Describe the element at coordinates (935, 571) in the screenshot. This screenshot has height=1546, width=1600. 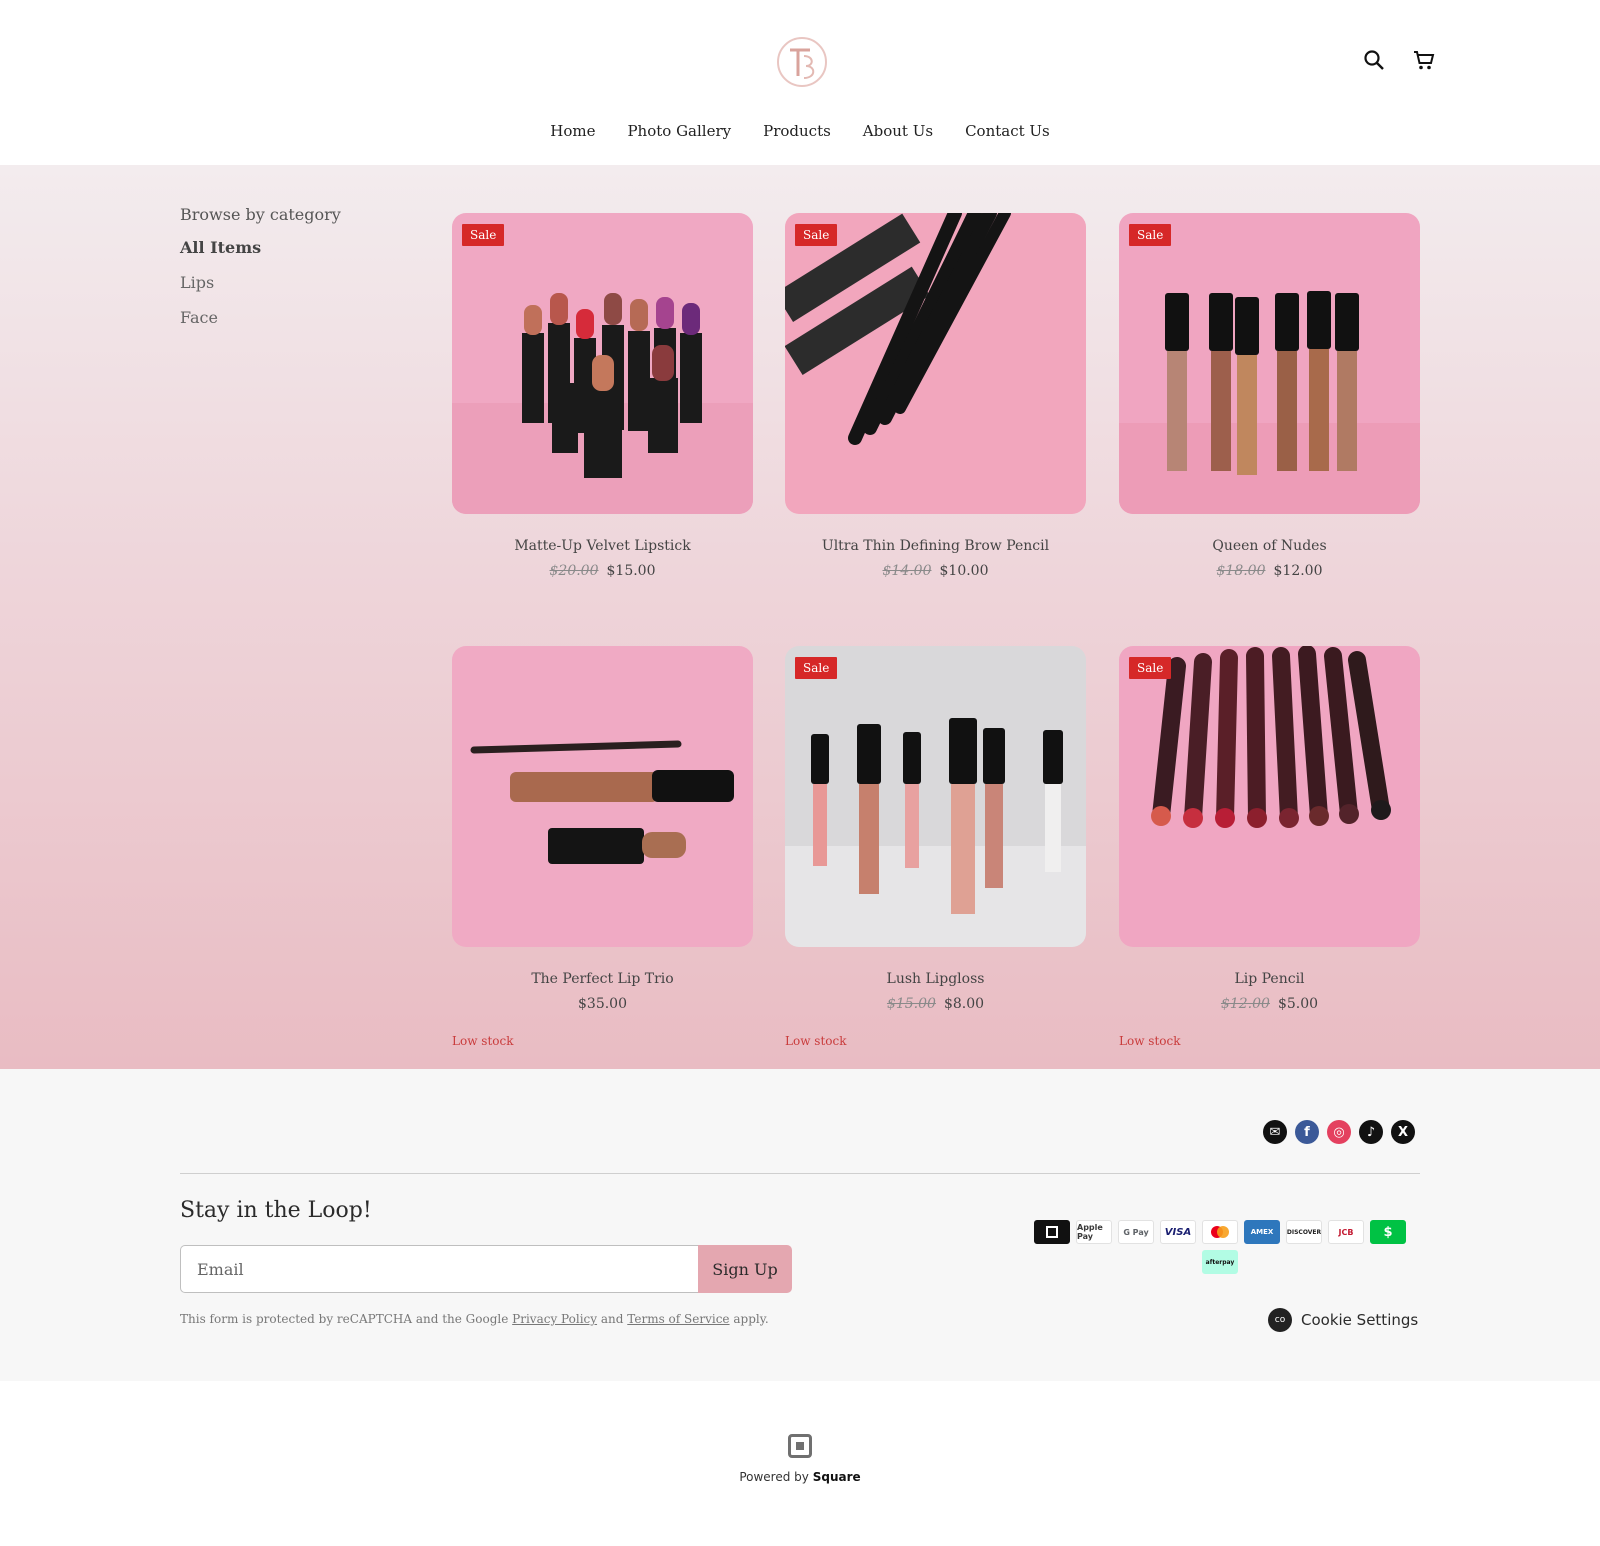
I see `product-price: $14.00 $10.00` at that location.